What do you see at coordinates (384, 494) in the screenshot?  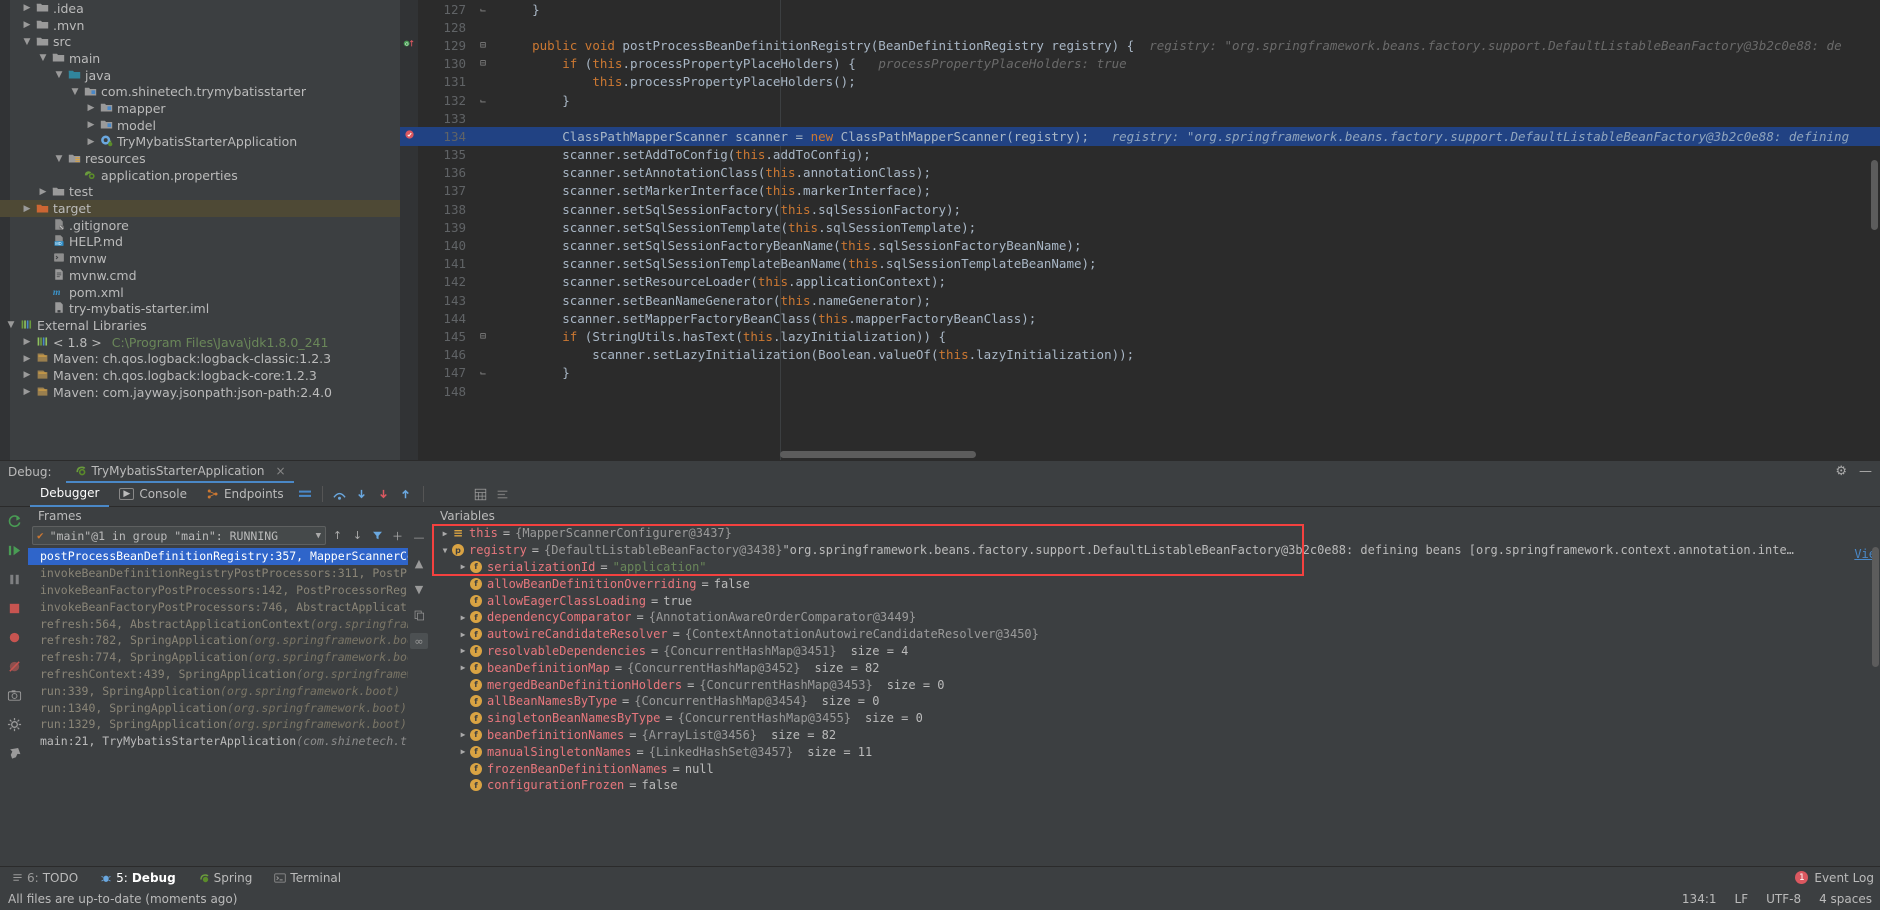 I see `force-step-into-icon` at bounding box center [384, 494].